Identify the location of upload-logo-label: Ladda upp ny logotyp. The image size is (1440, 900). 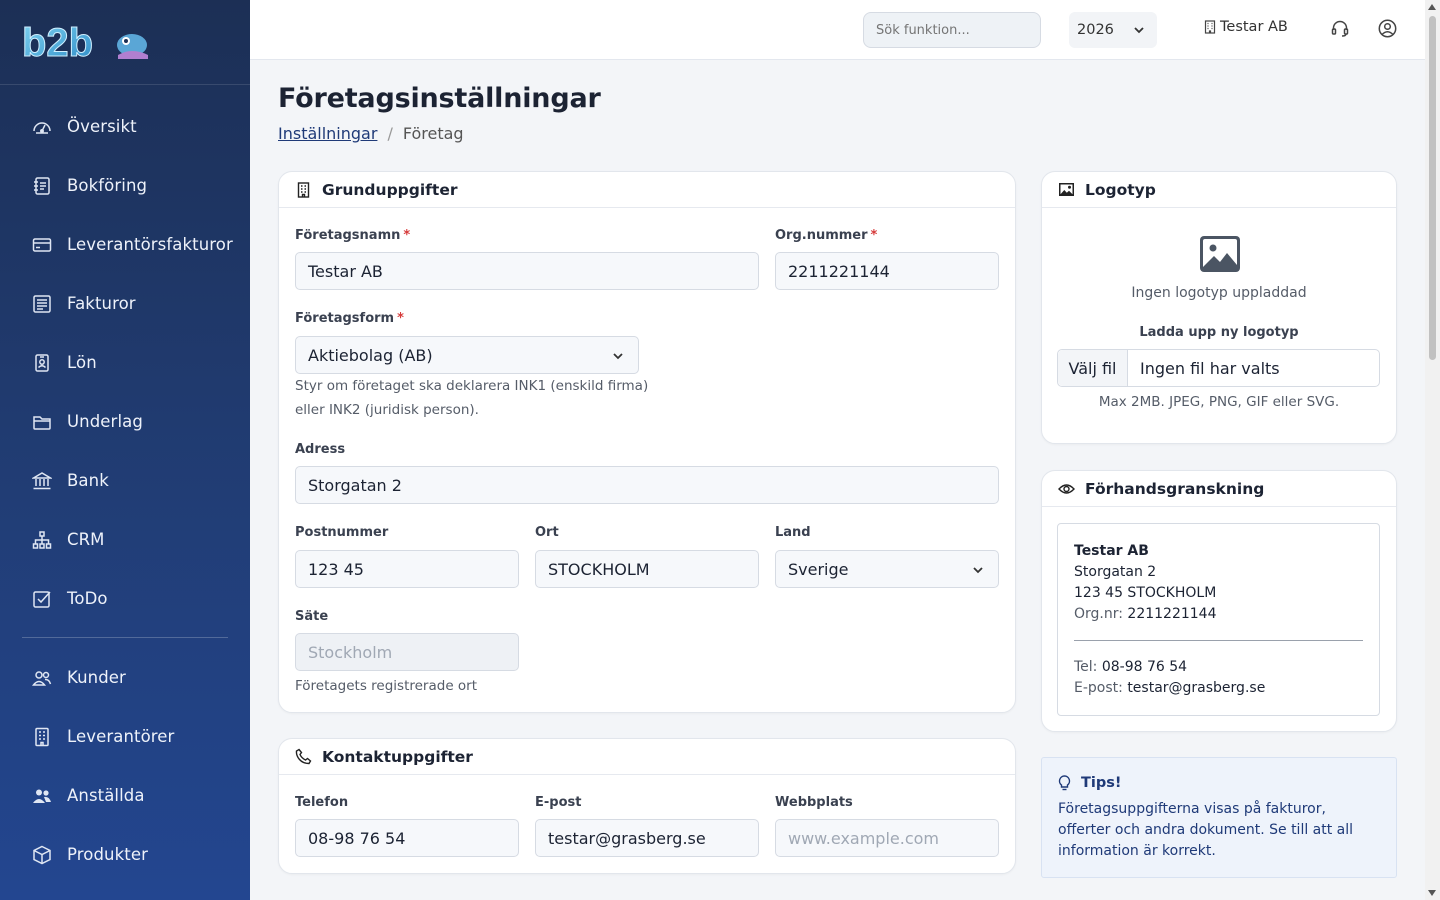
(1219, 332).